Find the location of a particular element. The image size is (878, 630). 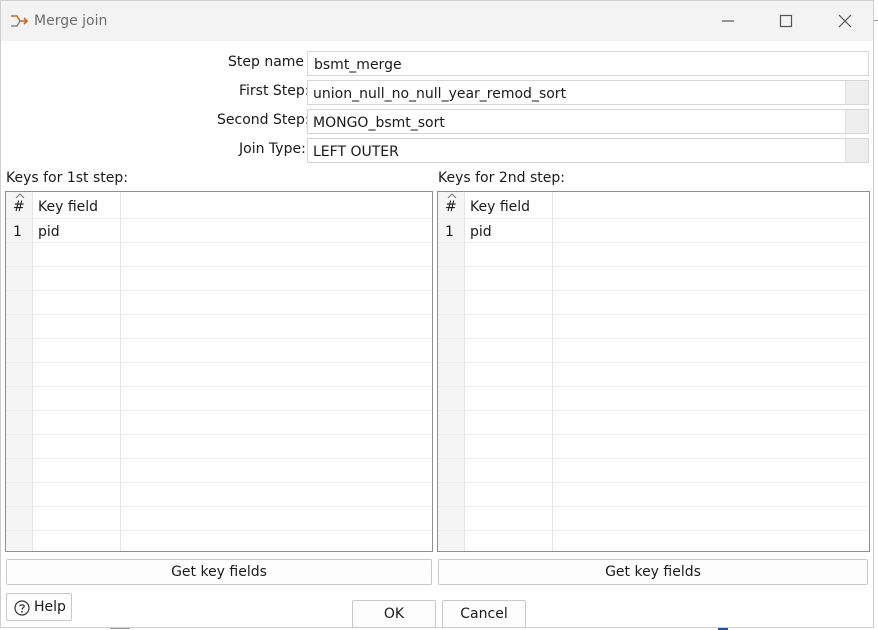

join-type-select: LEFT OUTER is located at coordinates (588, 150).